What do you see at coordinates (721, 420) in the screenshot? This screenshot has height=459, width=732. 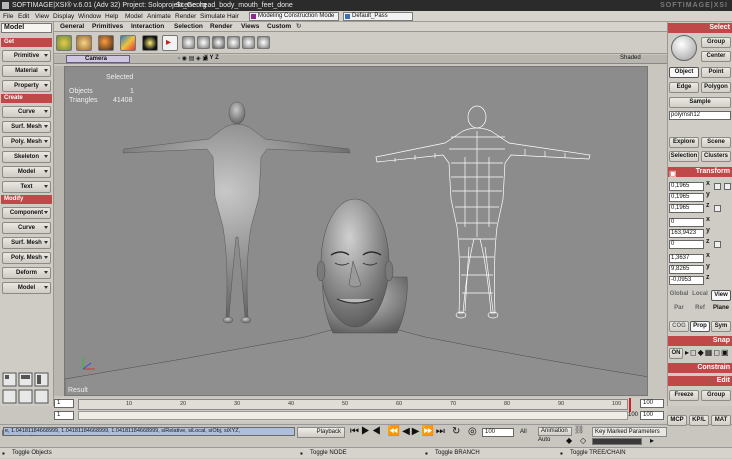 I see `mat-button: MAT` at bounding box center [721, 420].